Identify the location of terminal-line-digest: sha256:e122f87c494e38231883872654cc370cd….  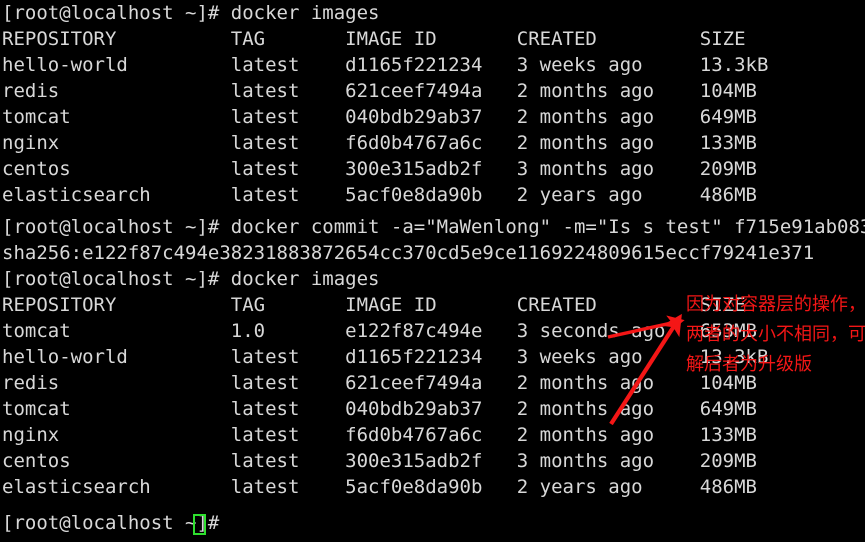
(408, 253).